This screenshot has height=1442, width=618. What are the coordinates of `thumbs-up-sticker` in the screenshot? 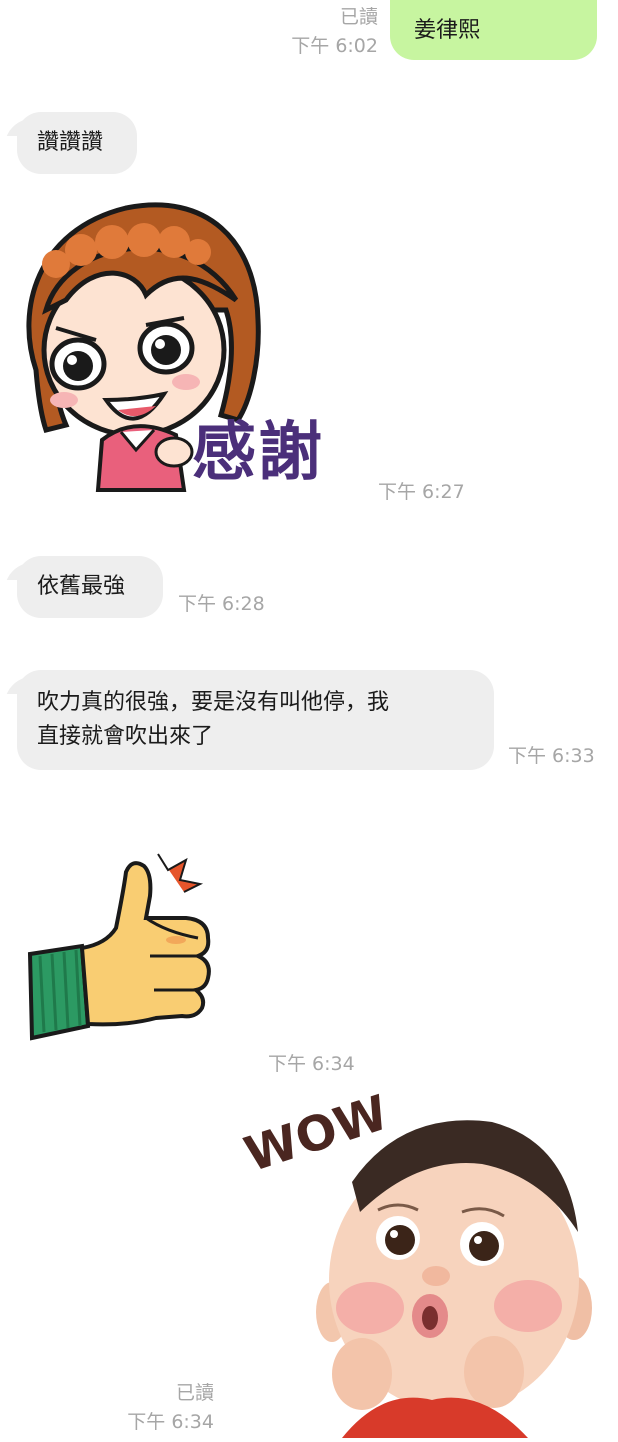 It's located at (121, 945).